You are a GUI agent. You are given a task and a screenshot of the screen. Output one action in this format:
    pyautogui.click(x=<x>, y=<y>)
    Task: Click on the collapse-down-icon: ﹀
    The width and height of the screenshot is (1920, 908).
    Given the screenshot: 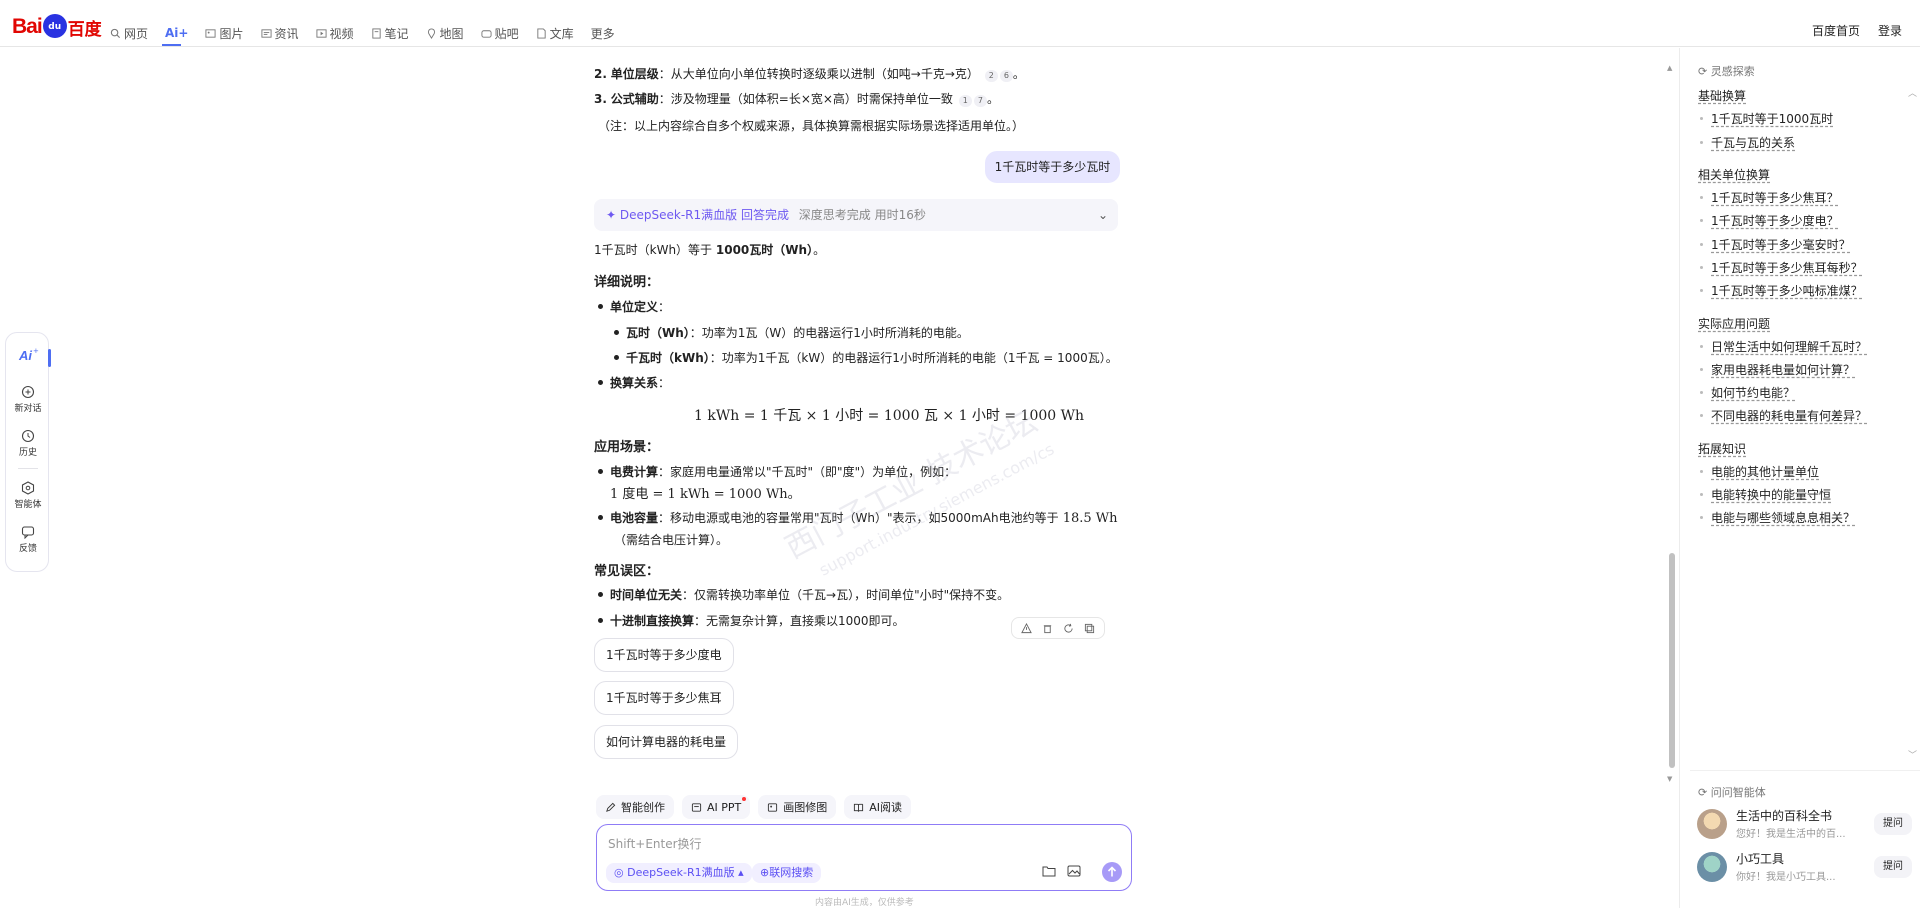 What is the action you would take?
    pyautogui.click(x=1912, y=754)
    